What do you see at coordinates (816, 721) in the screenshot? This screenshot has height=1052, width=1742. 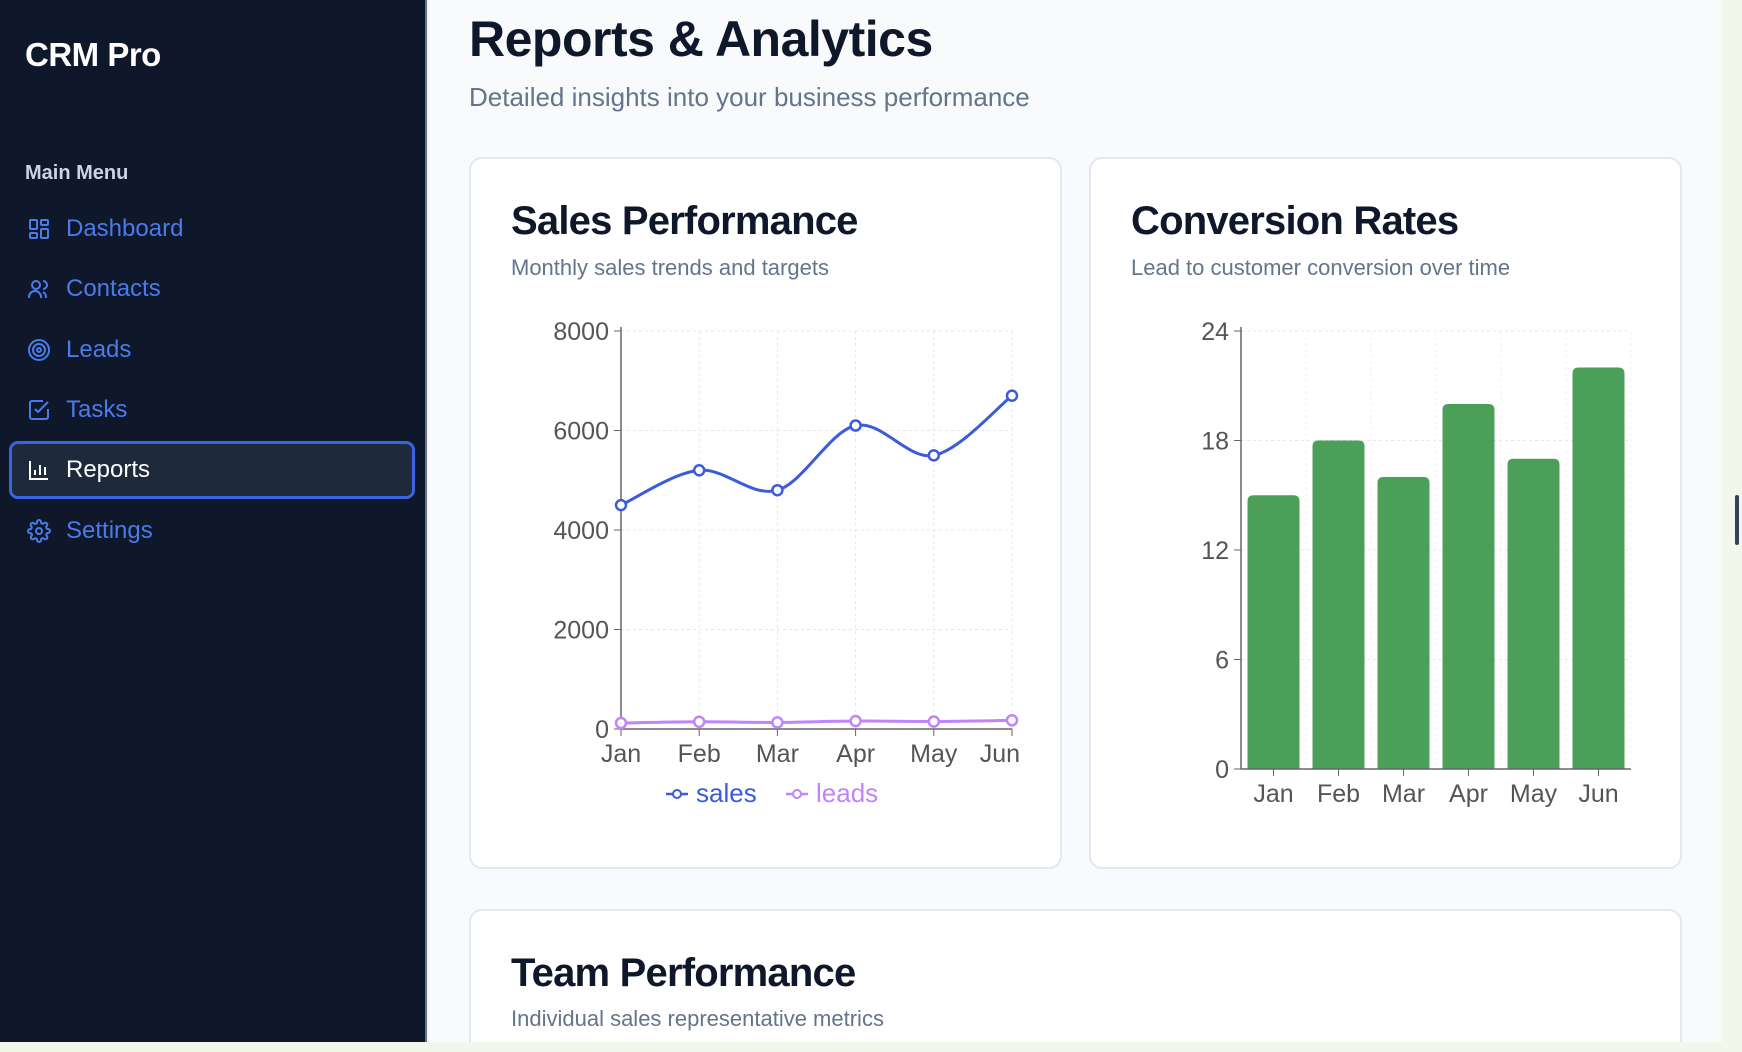 I see `leads-line` at bounding box center [816, 721].